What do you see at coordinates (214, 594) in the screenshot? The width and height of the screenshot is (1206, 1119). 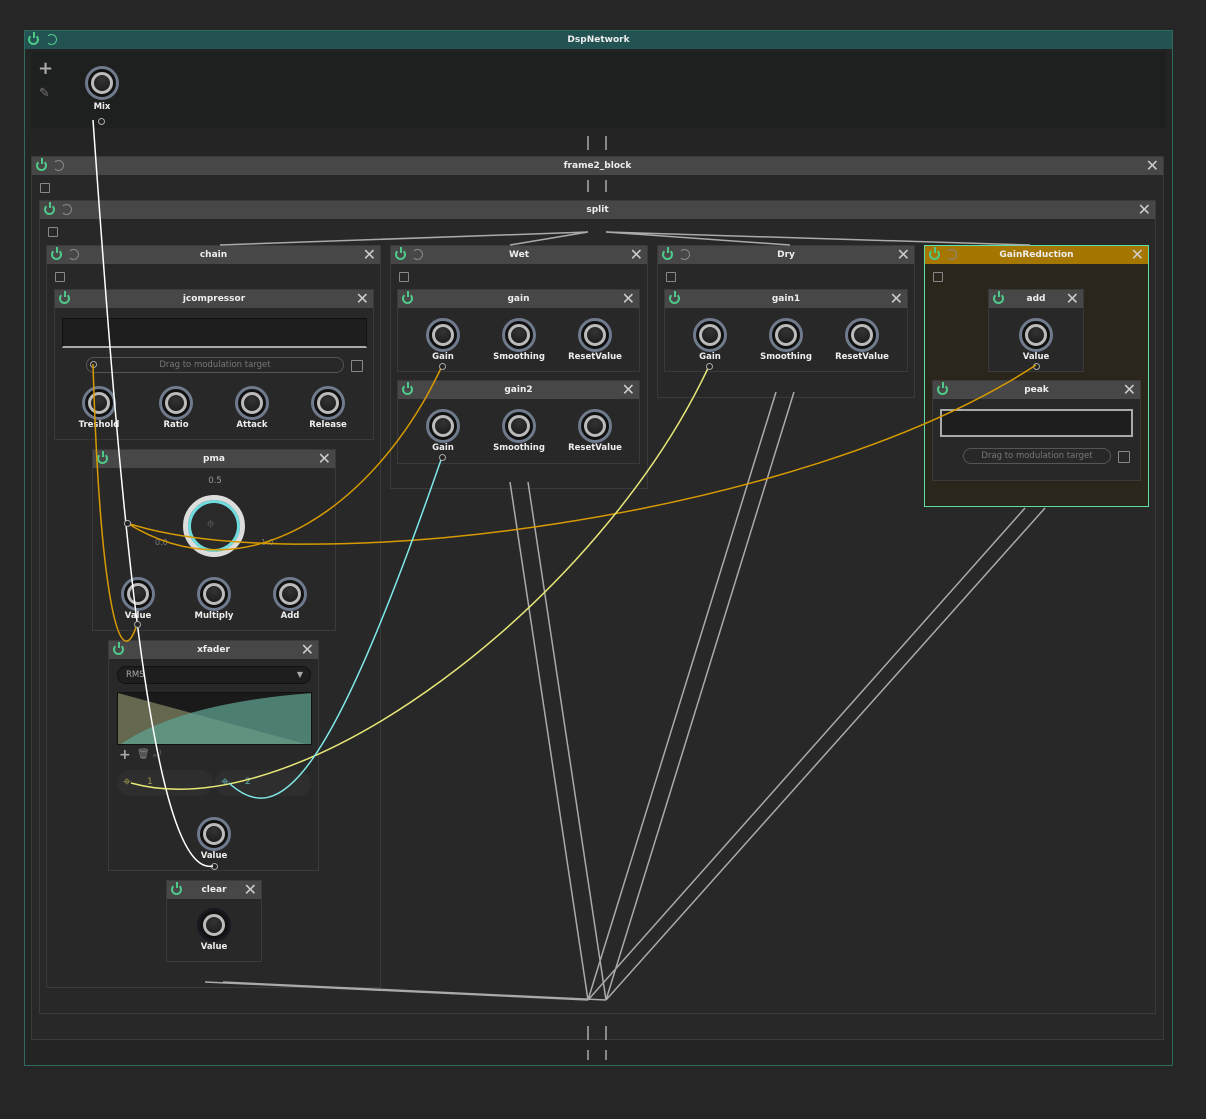 I see `knob-multiply` at bounding box center [214, 594].